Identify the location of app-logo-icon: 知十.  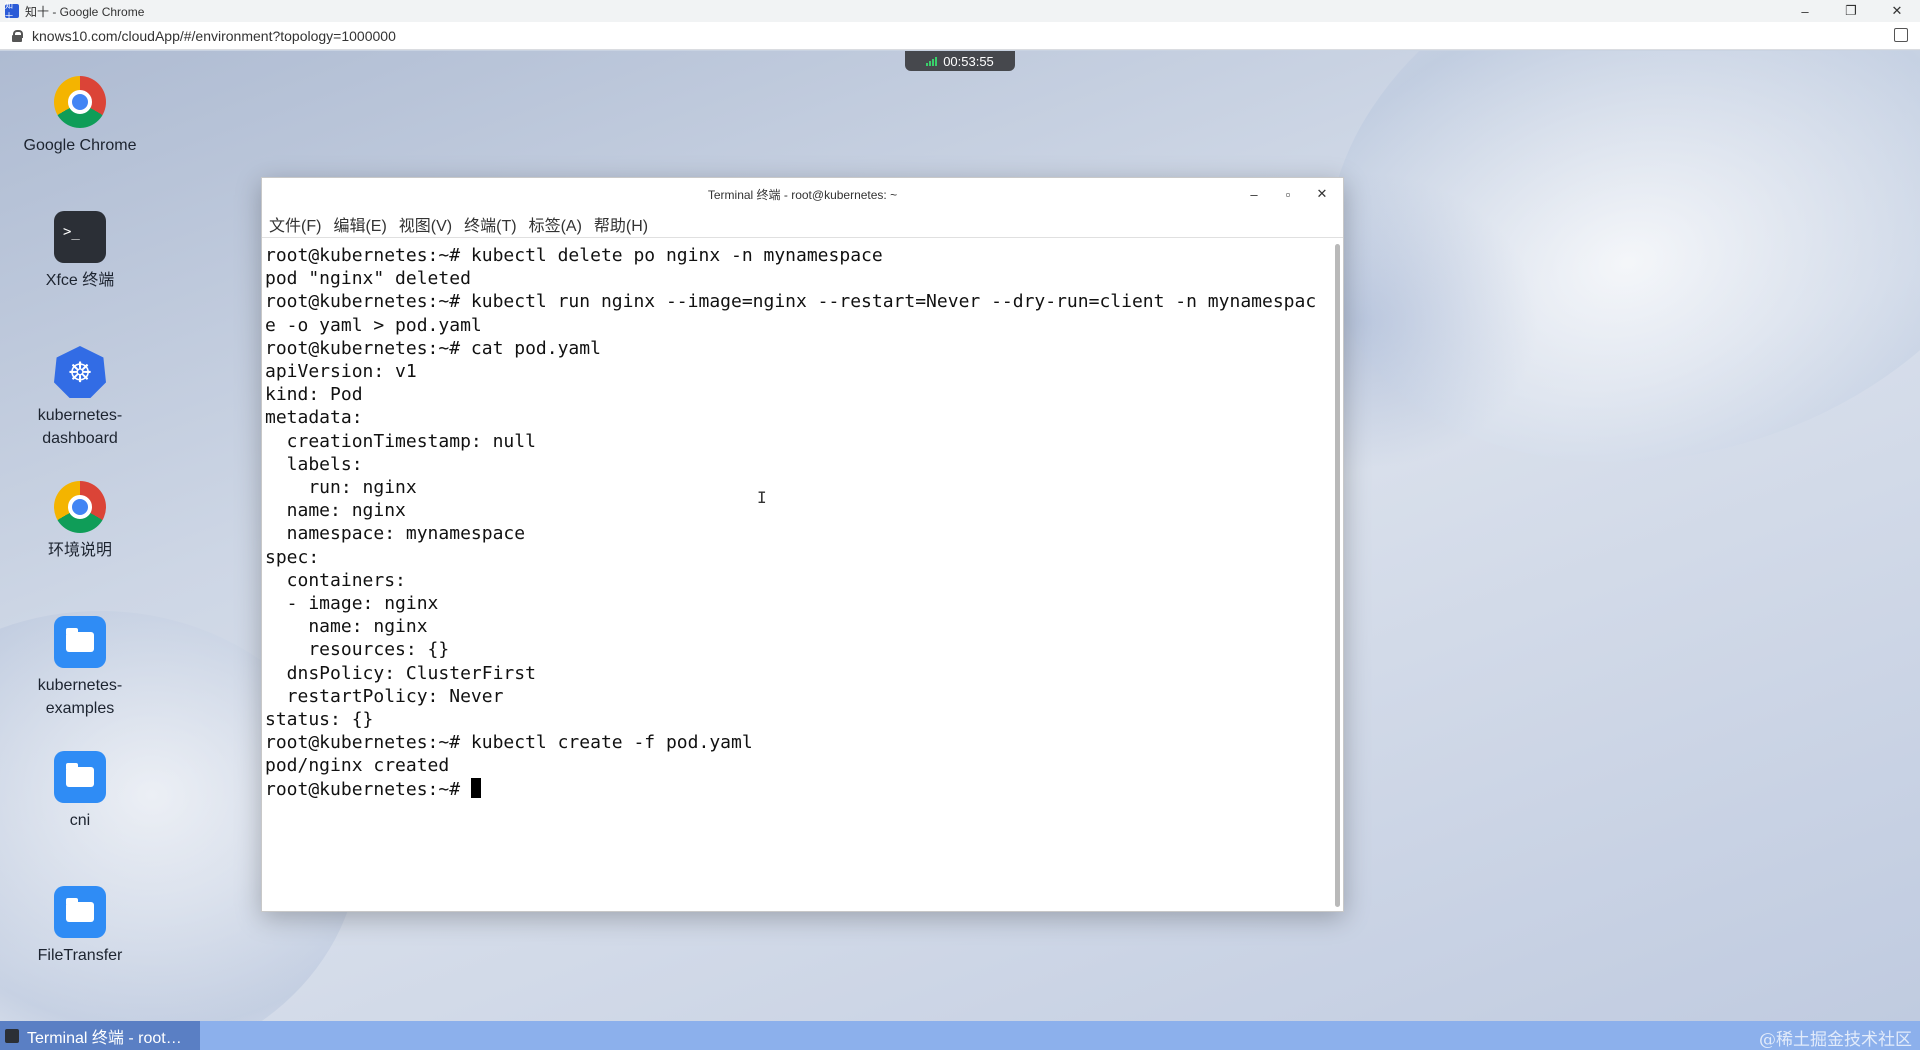
(12, 11).